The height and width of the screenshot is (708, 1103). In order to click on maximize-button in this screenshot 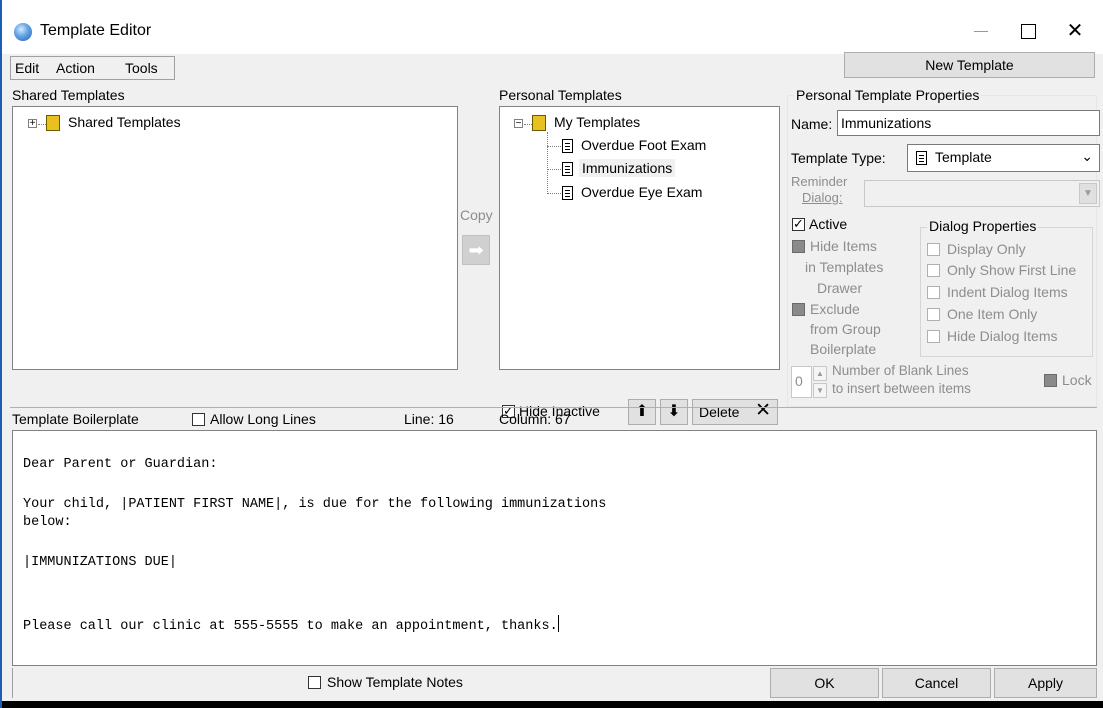, I will do `click(1028, 31)`.